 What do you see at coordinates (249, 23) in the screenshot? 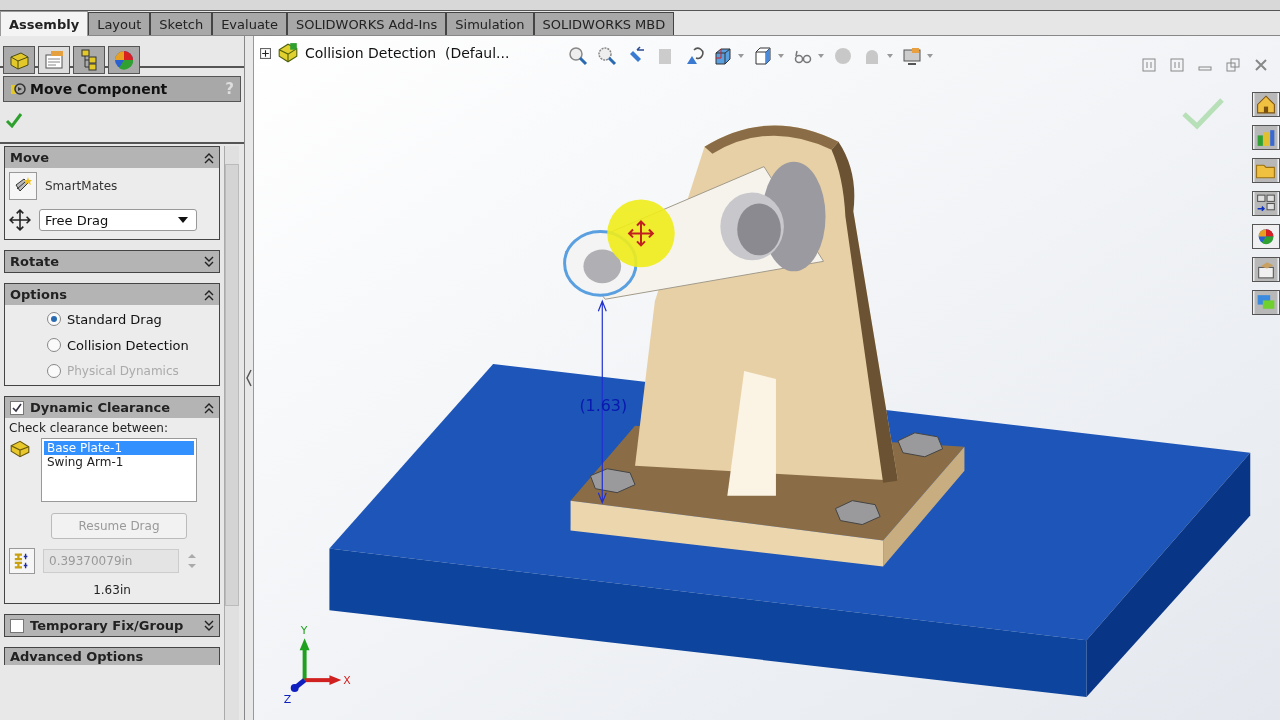
I see `command-tab: Evaluate` at bounding box center [249, 23].